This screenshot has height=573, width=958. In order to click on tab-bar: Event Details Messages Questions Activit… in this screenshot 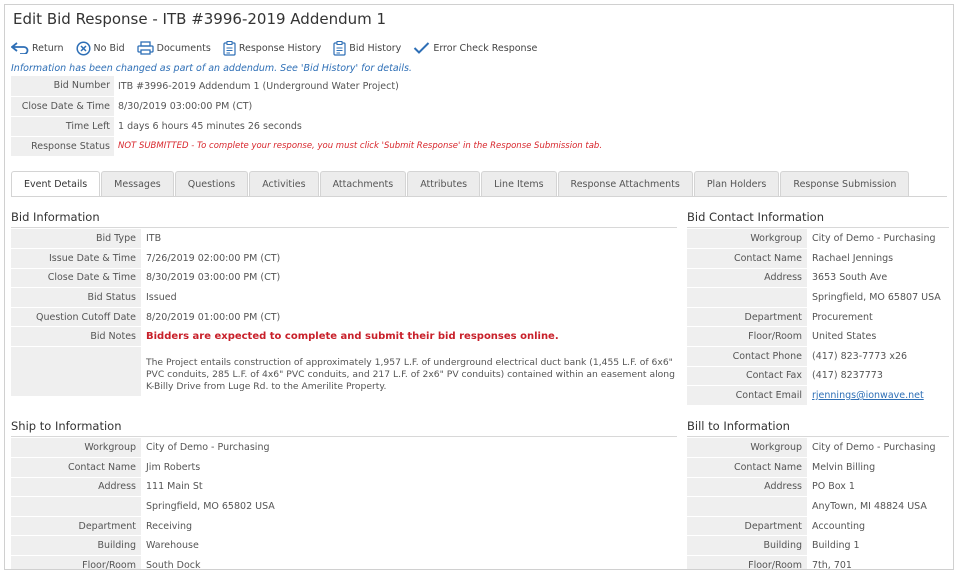, I will do `click(460, 184)`.